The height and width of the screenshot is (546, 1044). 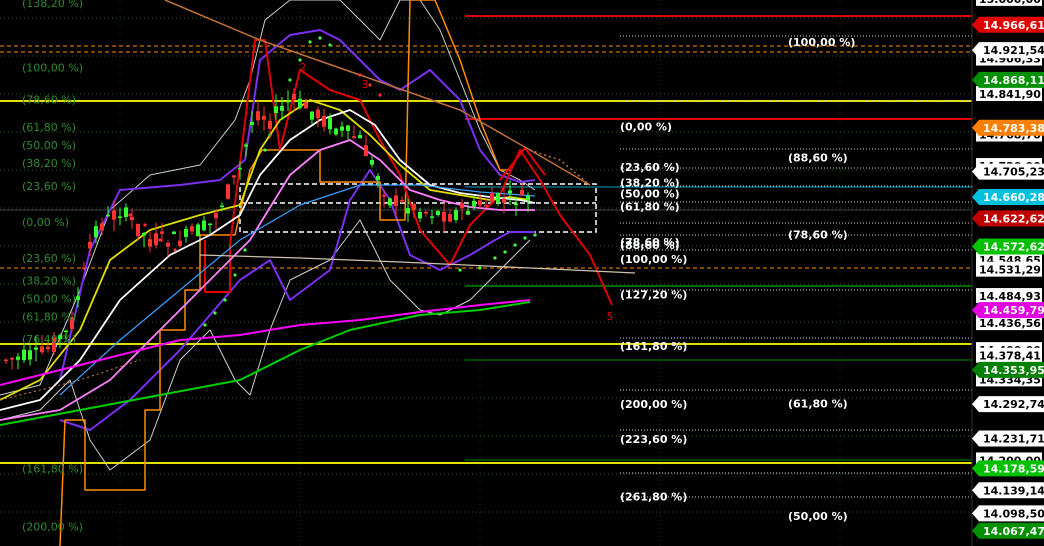 I want to click on price-label: 14.572,62, so click(x=1013, y=247).